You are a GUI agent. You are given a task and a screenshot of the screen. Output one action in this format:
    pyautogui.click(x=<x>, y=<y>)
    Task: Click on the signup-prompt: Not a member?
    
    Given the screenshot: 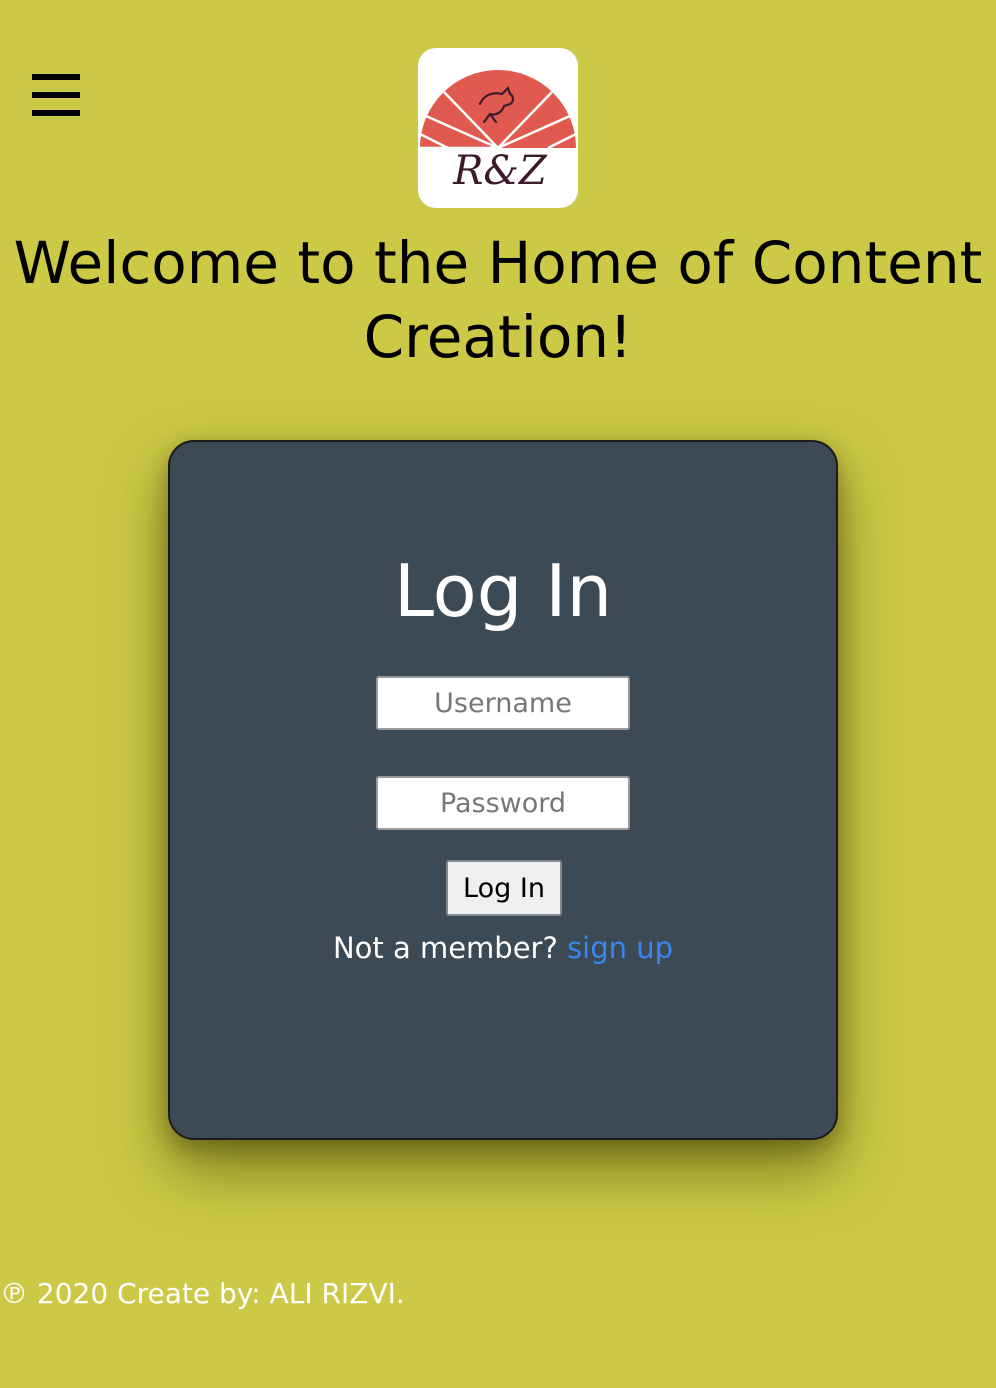 What is the action you would take?
    pyautogui.click(x=445, y=948)
    